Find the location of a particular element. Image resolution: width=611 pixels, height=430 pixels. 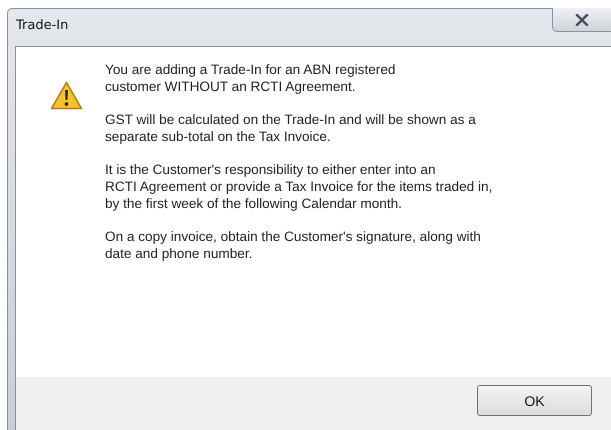

close-icon is located at coordinates (582, 20).